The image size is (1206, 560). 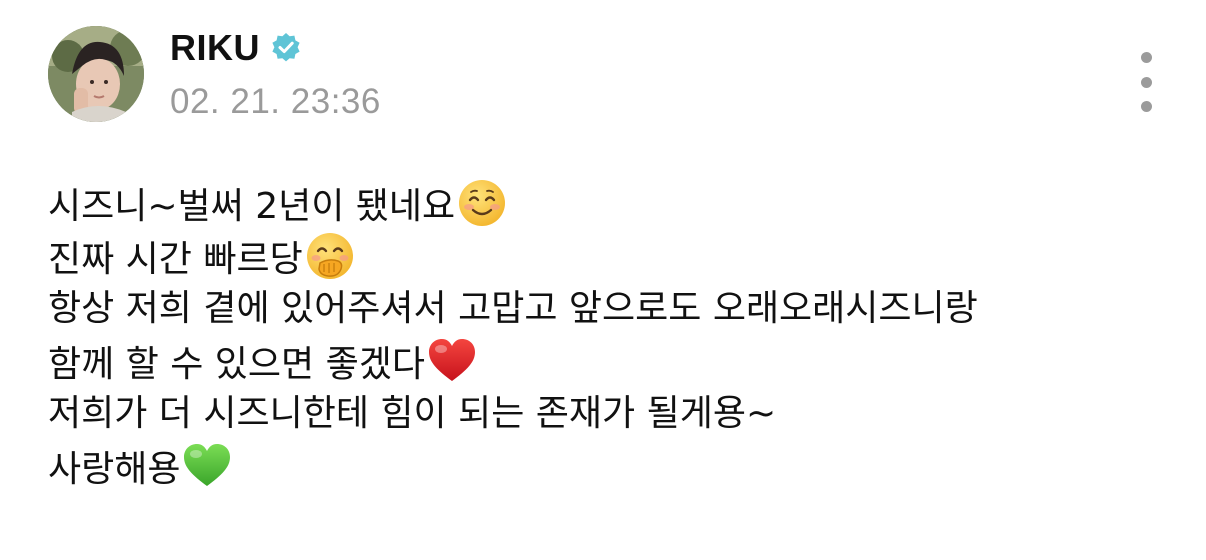 What do you see at coordinates (252, 206) in the screenshot?
I see `post-line-text: 시즈니~벌써 2년이 됐네요` at bounding box center [252, 206].